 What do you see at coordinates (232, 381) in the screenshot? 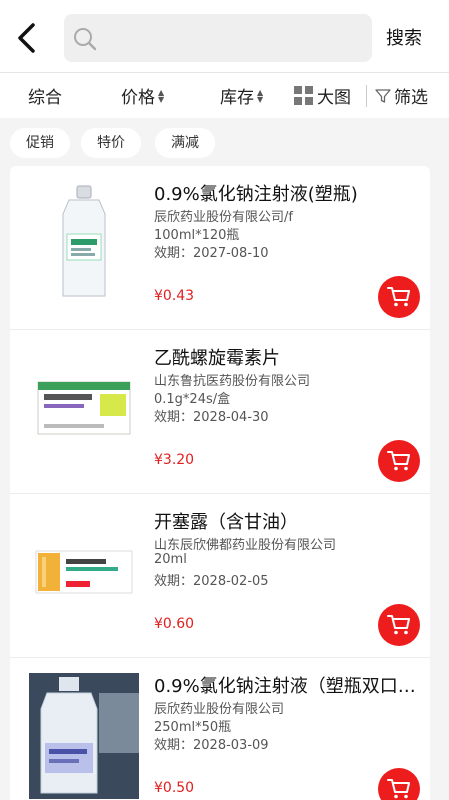
I see `product-company: 山东鲁抗医药股份有限公司` at bounding box center [232, 381].